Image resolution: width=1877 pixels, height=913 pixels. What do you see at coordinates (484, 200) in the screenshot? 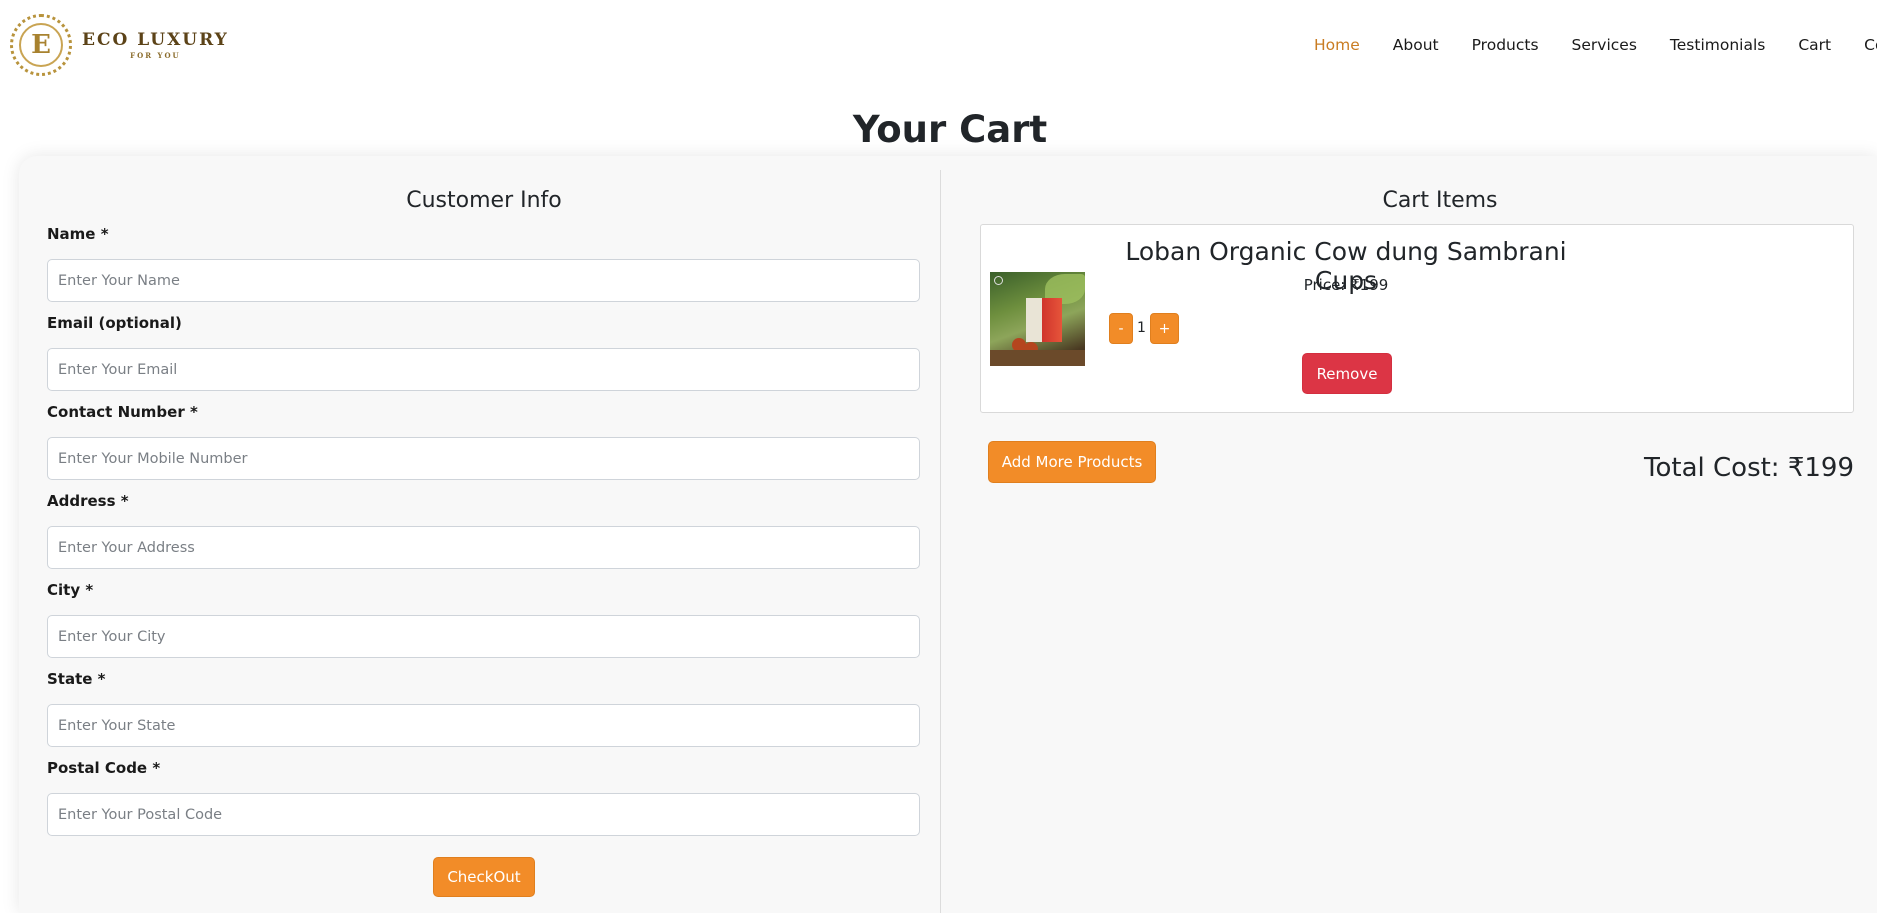
I see `customer-info-title: Customer Info` at bounding box center [484, 200].